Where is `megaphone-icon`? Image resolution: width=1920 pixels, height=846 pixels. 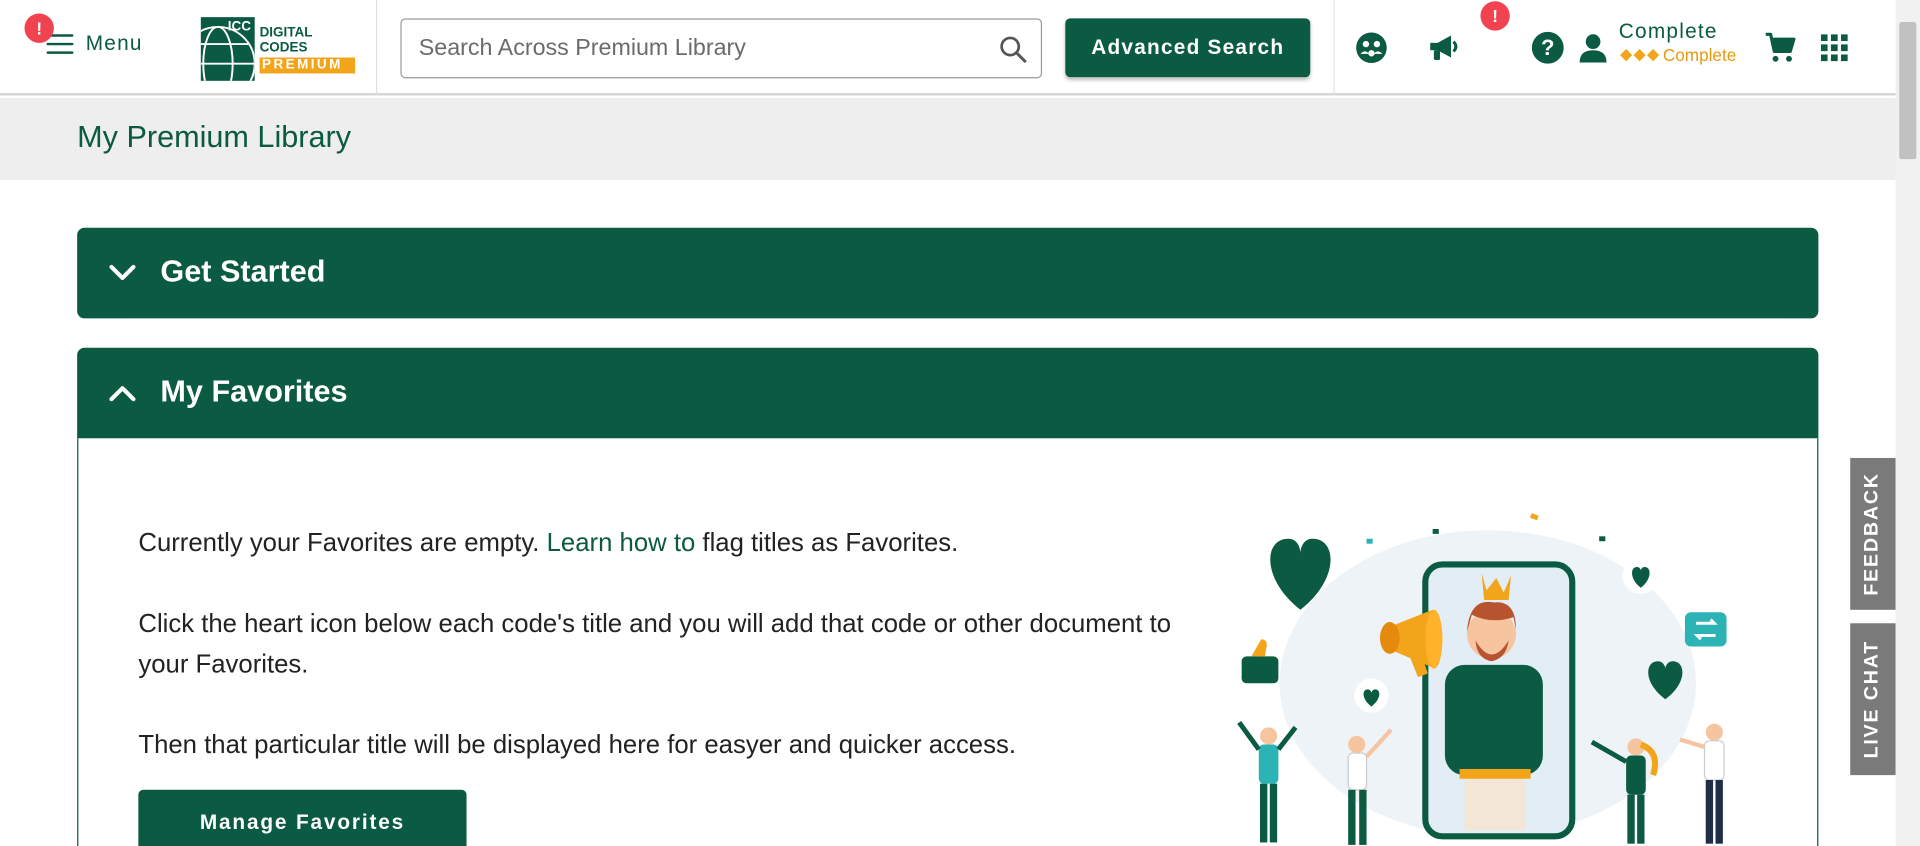
megaphone-icon is located at coordinates (1444, 48).